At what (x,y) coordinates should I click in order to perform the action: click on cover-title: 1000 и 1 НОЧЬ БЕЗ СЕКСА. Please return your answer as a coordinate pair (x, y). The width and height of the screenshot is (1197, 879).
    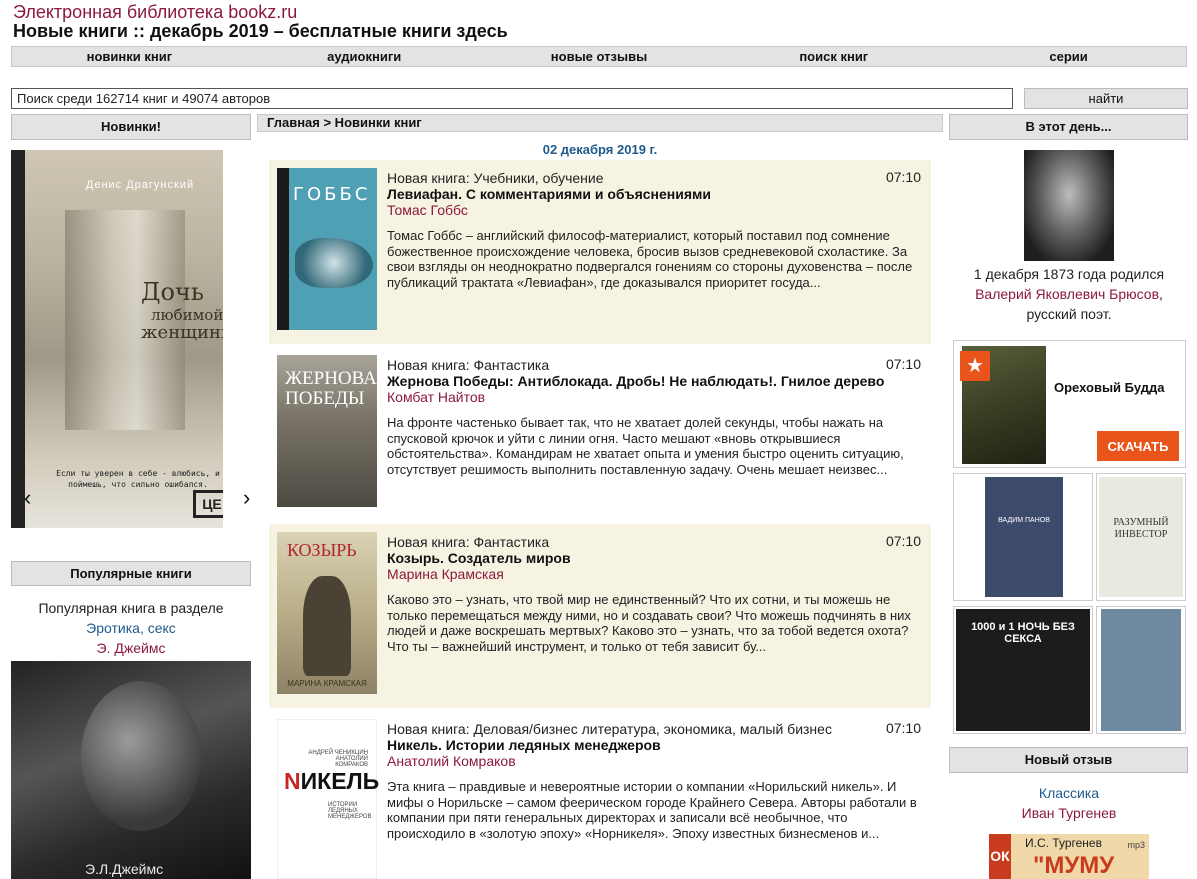
    Looking at the image, I should click on (1023, 633).